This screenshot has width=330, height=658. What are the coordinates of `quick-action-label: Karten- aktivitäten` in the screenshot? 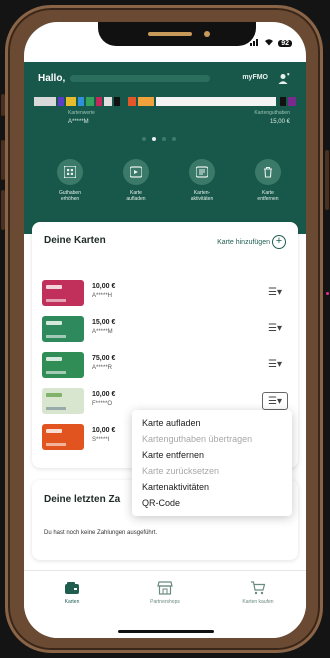 It's located at (202, 196).